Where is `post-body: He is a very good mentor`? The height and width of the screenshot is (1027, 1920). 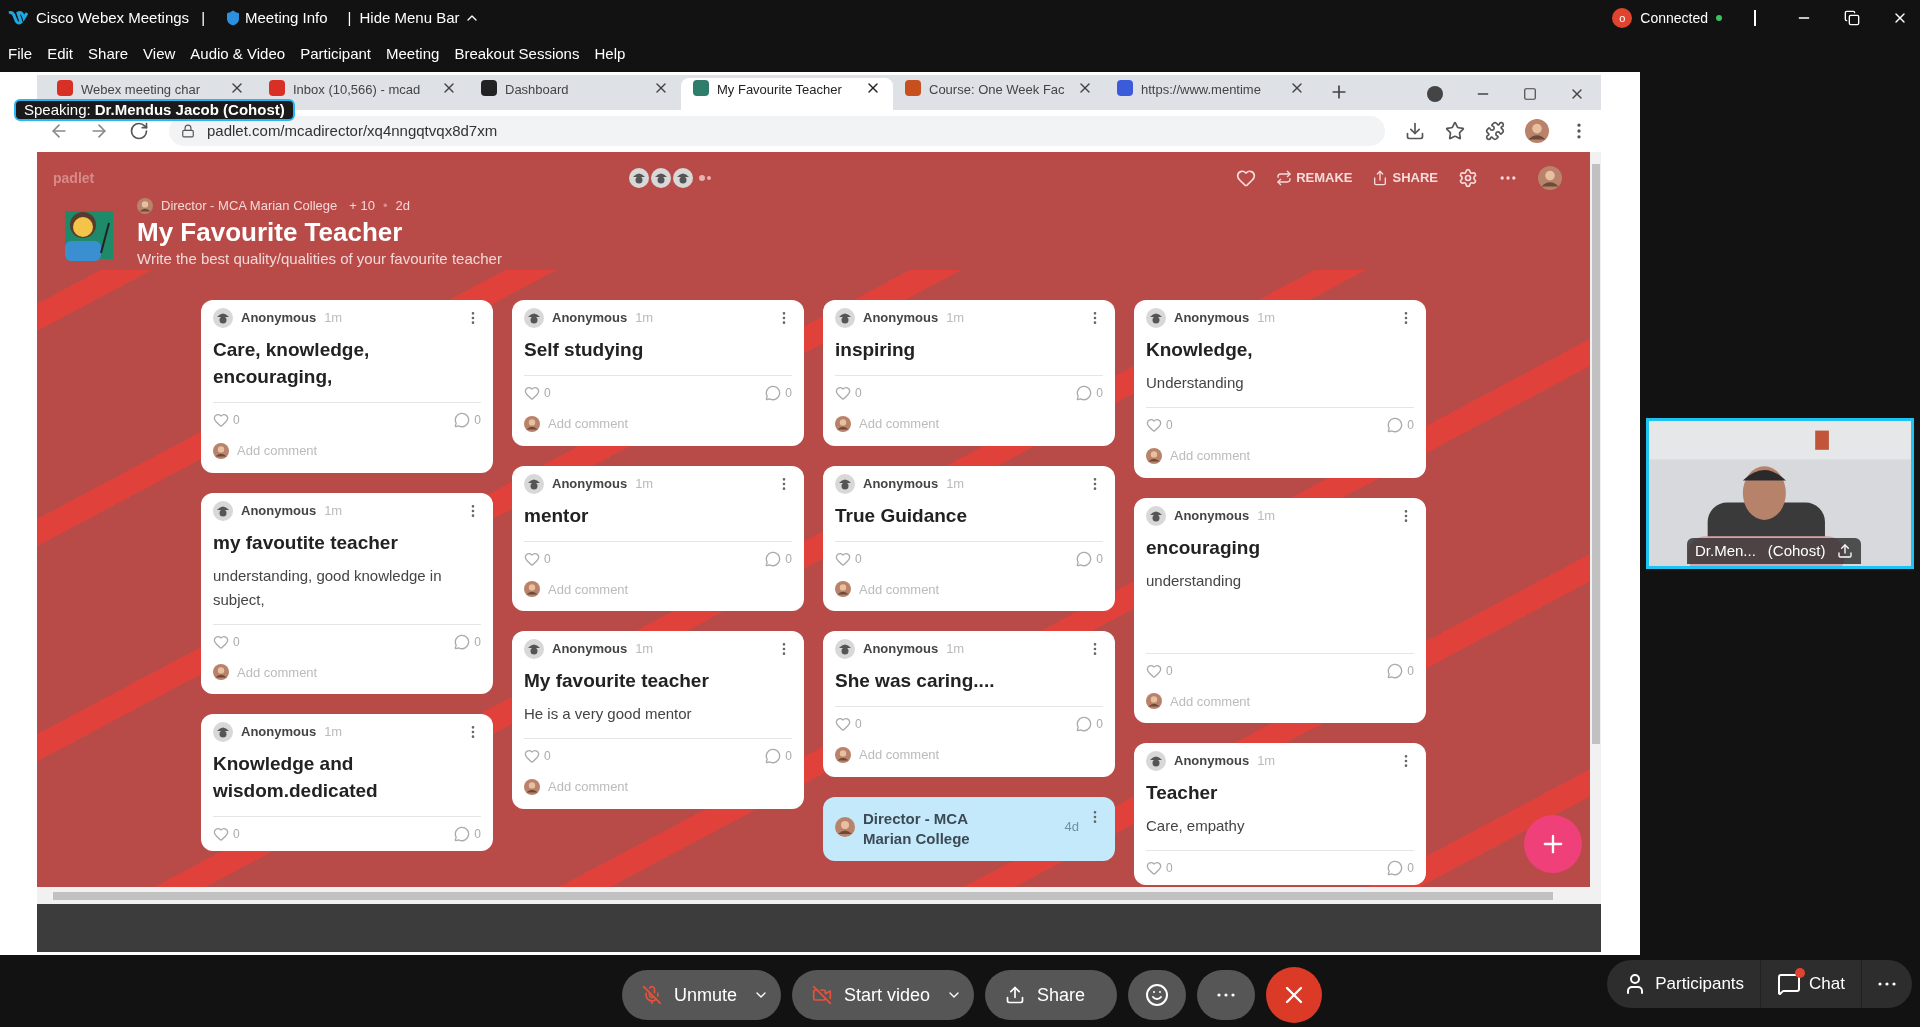 post-body: He is a very good mentor is located at coordinates (608, 714).